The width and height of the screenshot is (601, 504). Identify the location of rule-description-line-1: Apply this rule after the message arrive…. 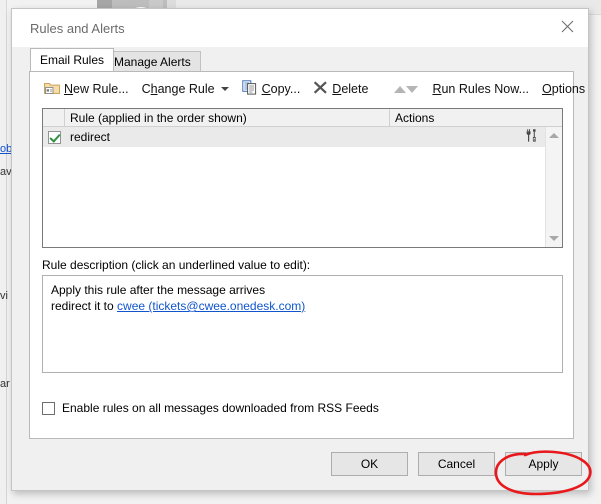
(158, 290).